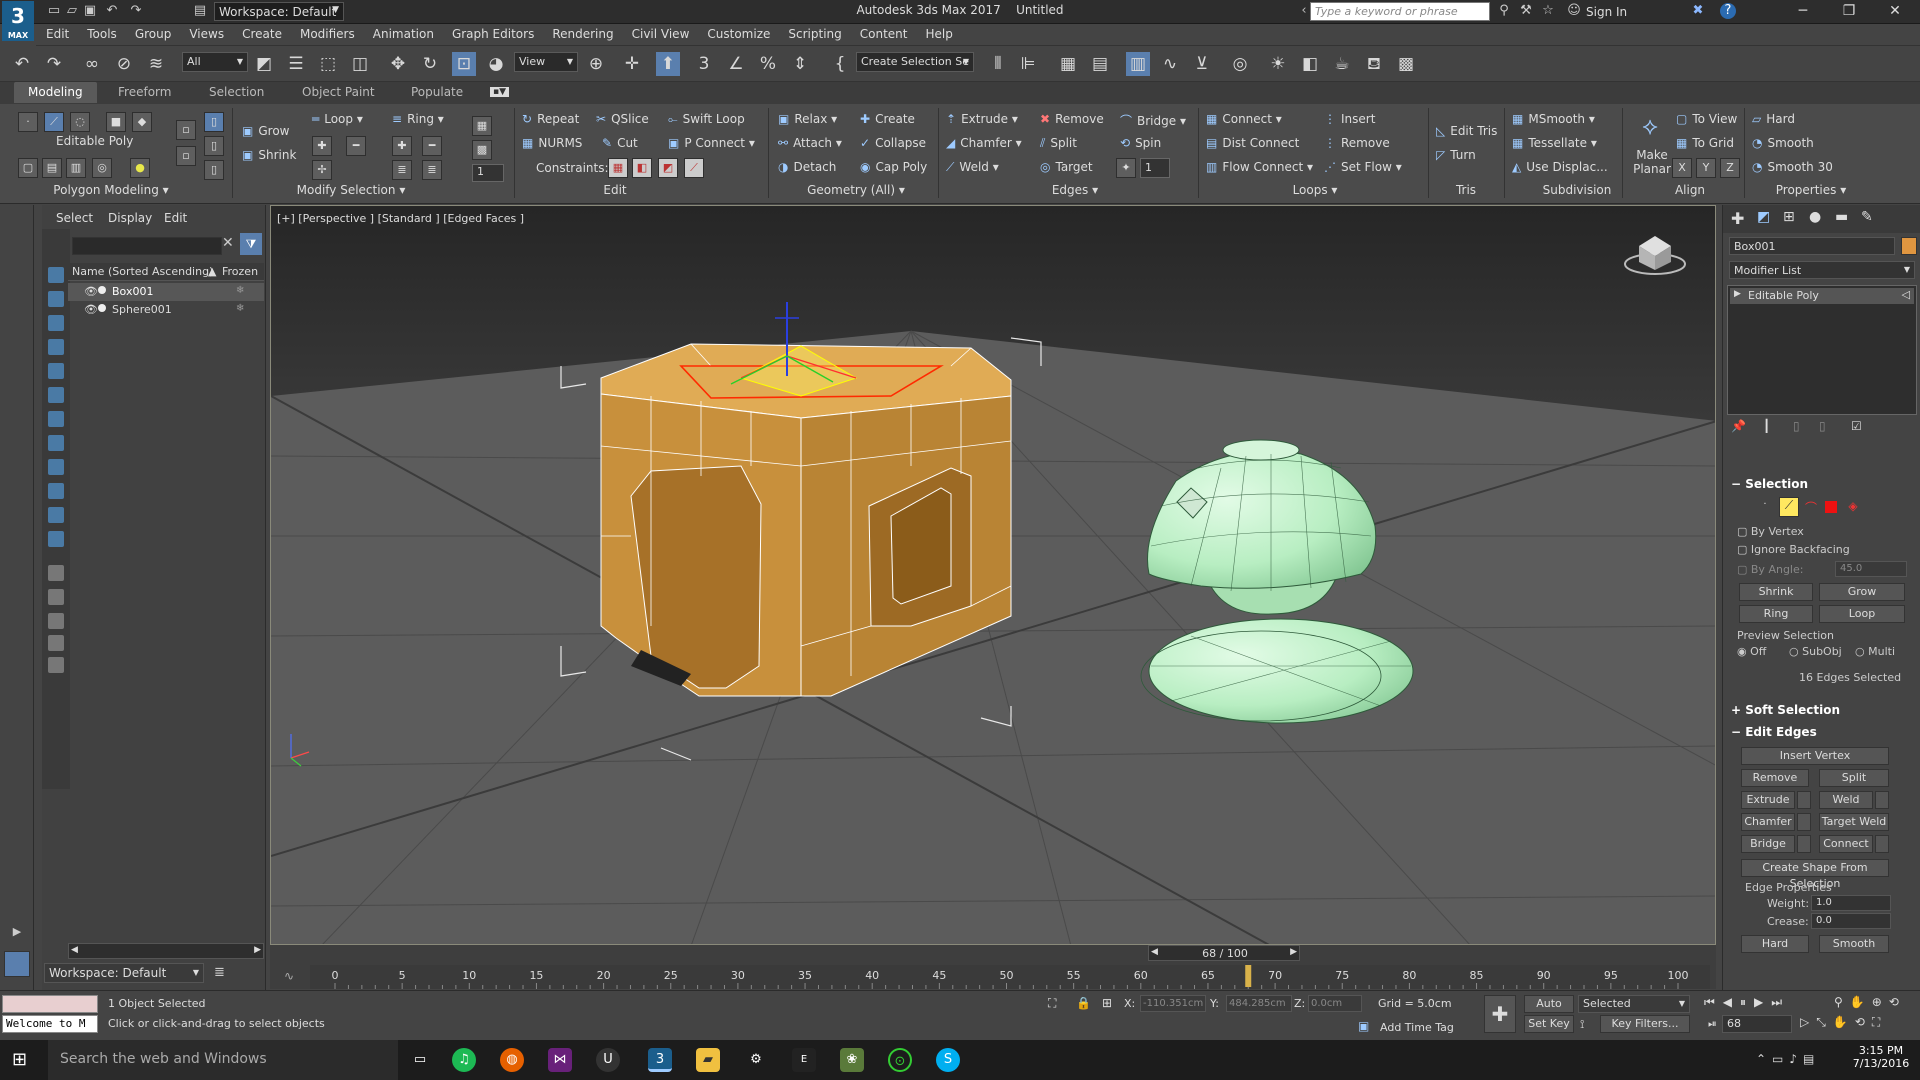  Describe the element at coordinates (289, 976) in the screenshot. I see `curve-editor-mini-icon: ∿` at that location.